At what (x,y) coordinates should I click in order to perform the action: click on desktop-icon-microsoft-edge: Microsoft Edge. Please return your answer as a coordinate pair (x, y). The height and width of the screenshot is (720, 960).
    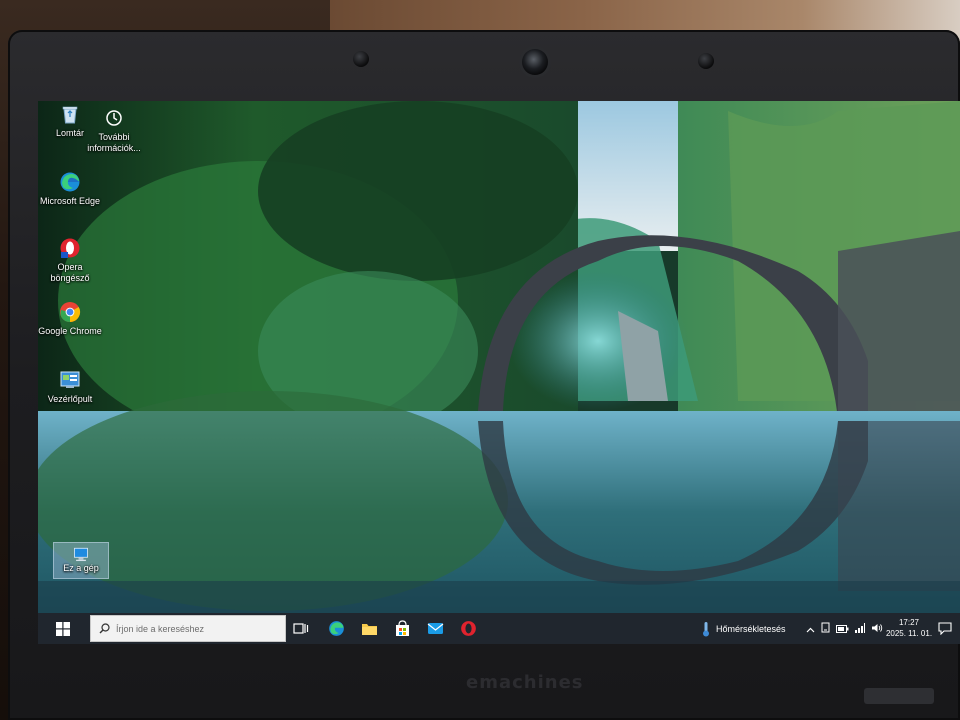
    Looking at the image, I should click on (70, 189).